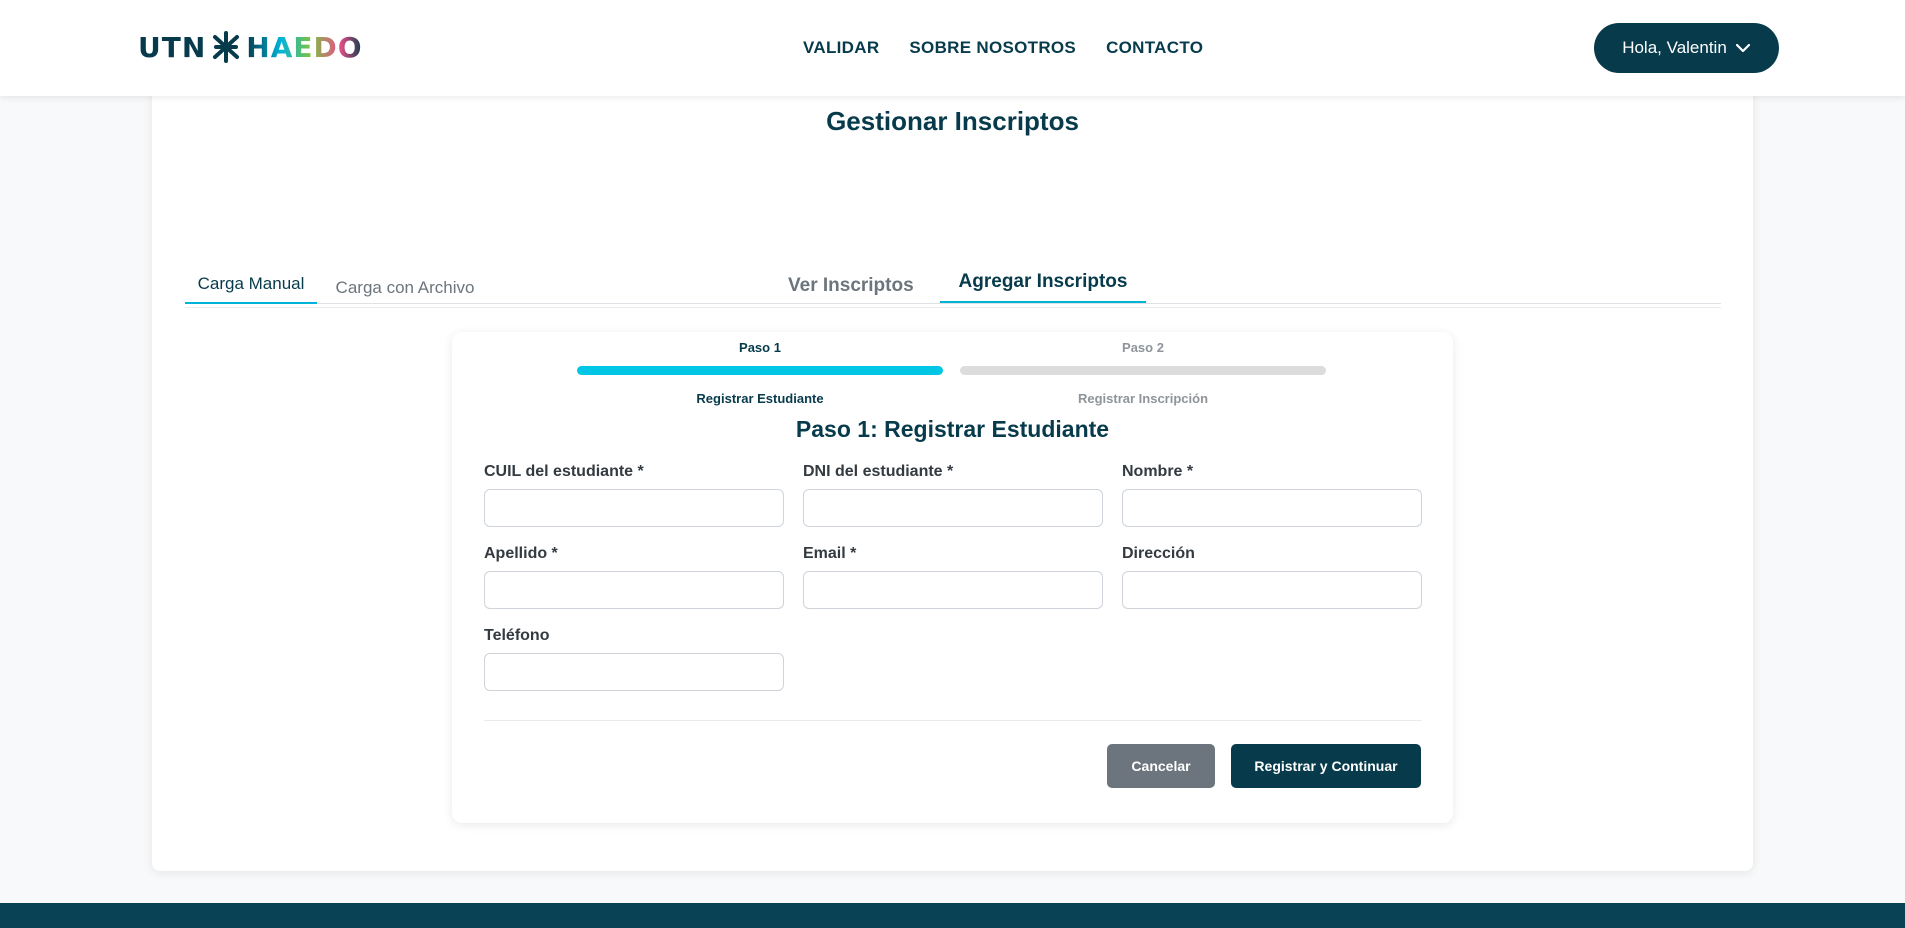 This screenshot has width=1905, height=928. What do you see at coordinates (1158, 553) in the screenshot?
I see `direccion-label: Dirección` at bounding box center [1158, 553].